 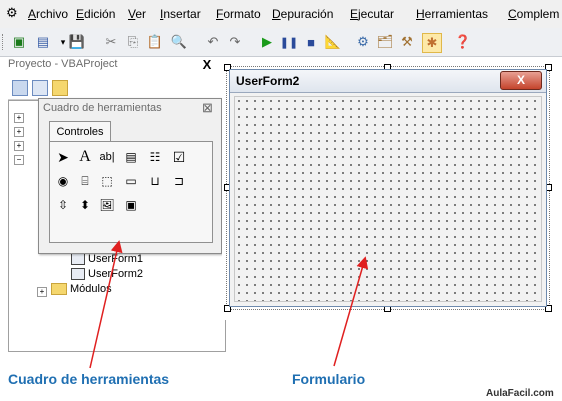 I want to click on watermark: AulaFacil.com, so click(x=520, y=393).